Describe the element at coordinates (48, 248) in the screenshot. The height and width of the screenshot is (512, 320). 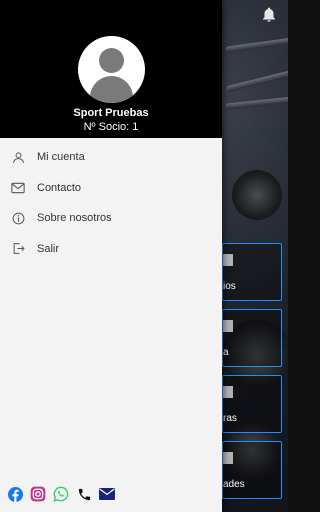
I see `menu-item-label: Salir` at that location.